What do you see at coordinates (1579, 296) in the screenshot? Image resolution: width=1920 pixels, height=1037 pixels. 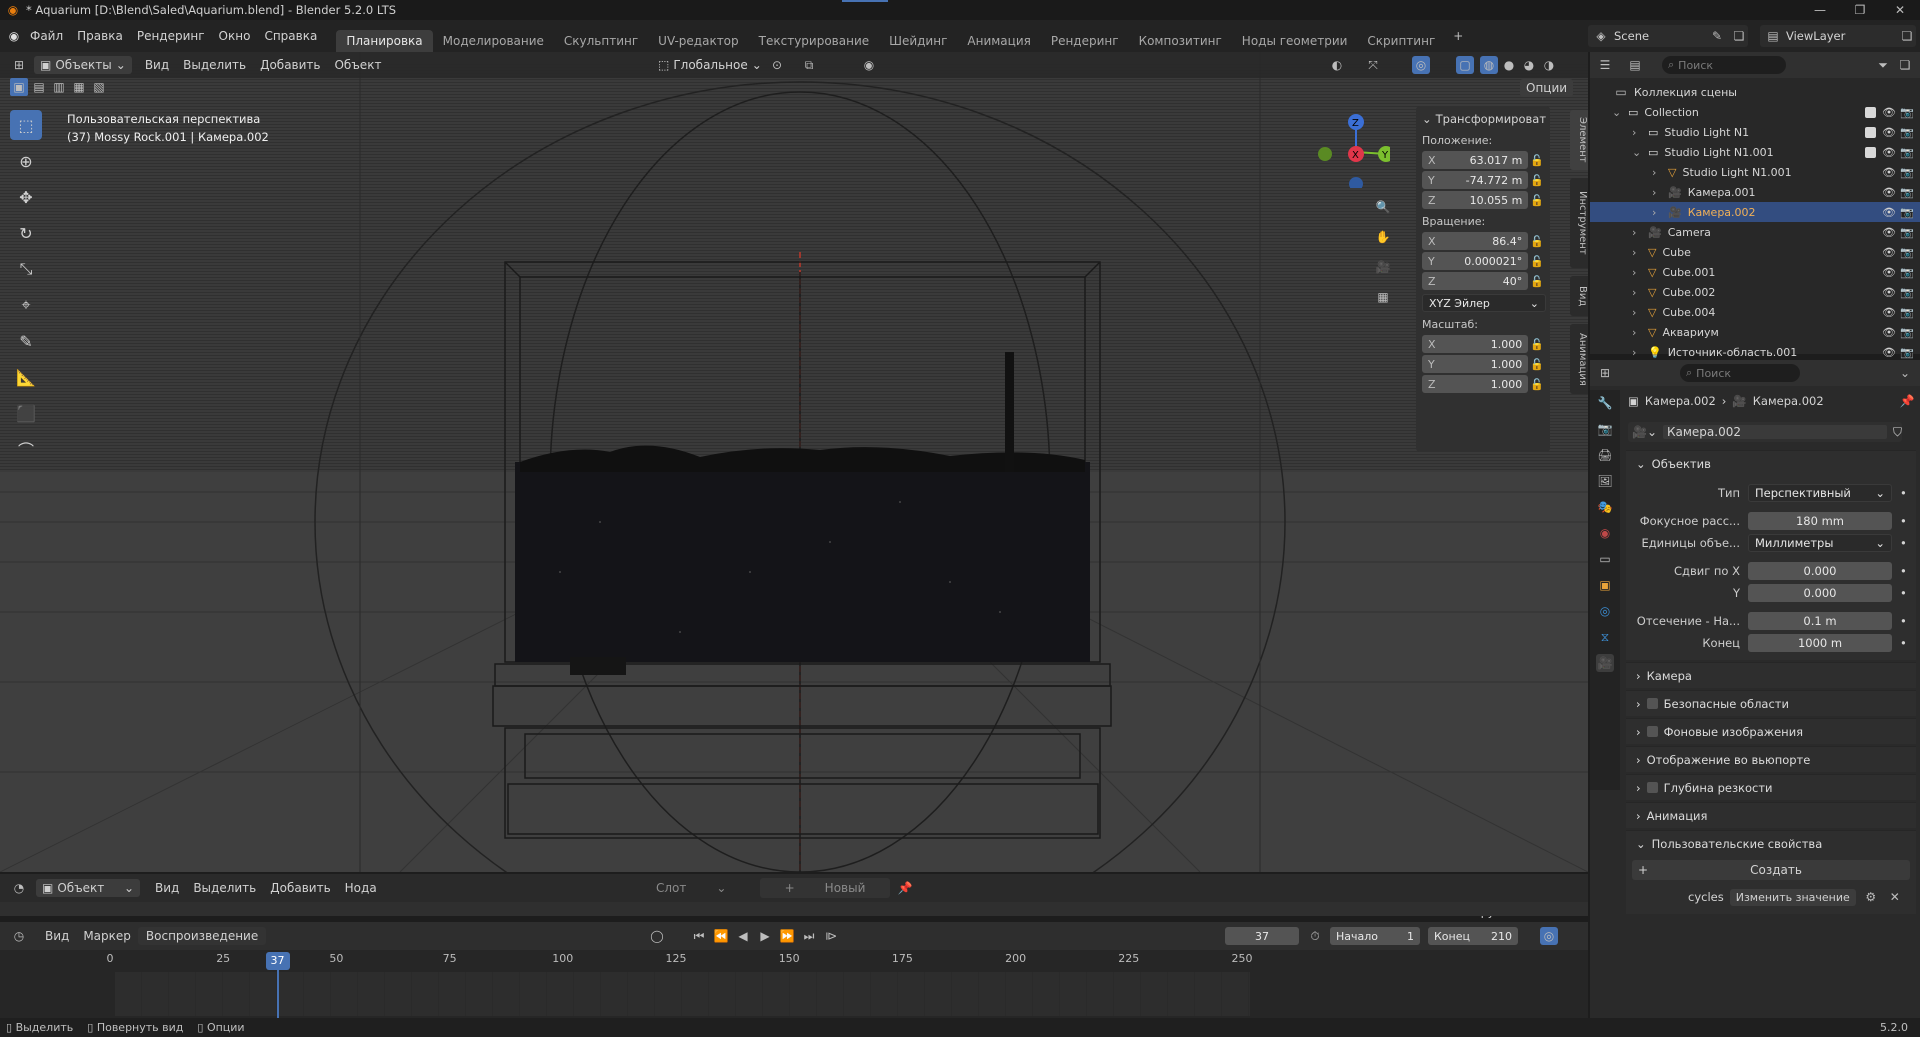 I see `sidebar-tab-2: Вид` at bounding box center [1579, 296].